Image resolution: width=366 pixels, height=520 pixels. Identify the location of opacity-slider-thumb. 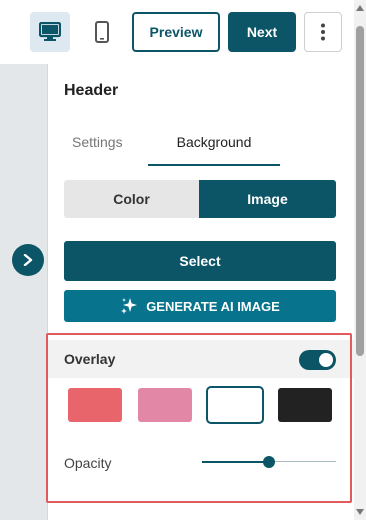
(269, 462).